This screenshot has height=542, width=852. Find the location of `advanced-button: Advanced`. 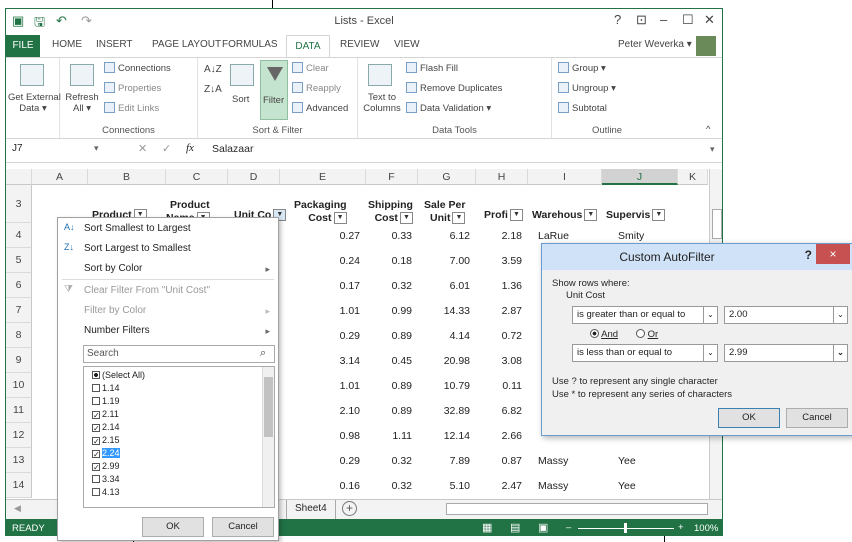

advanced-button: Advanced is located at coordinates (320, 108).